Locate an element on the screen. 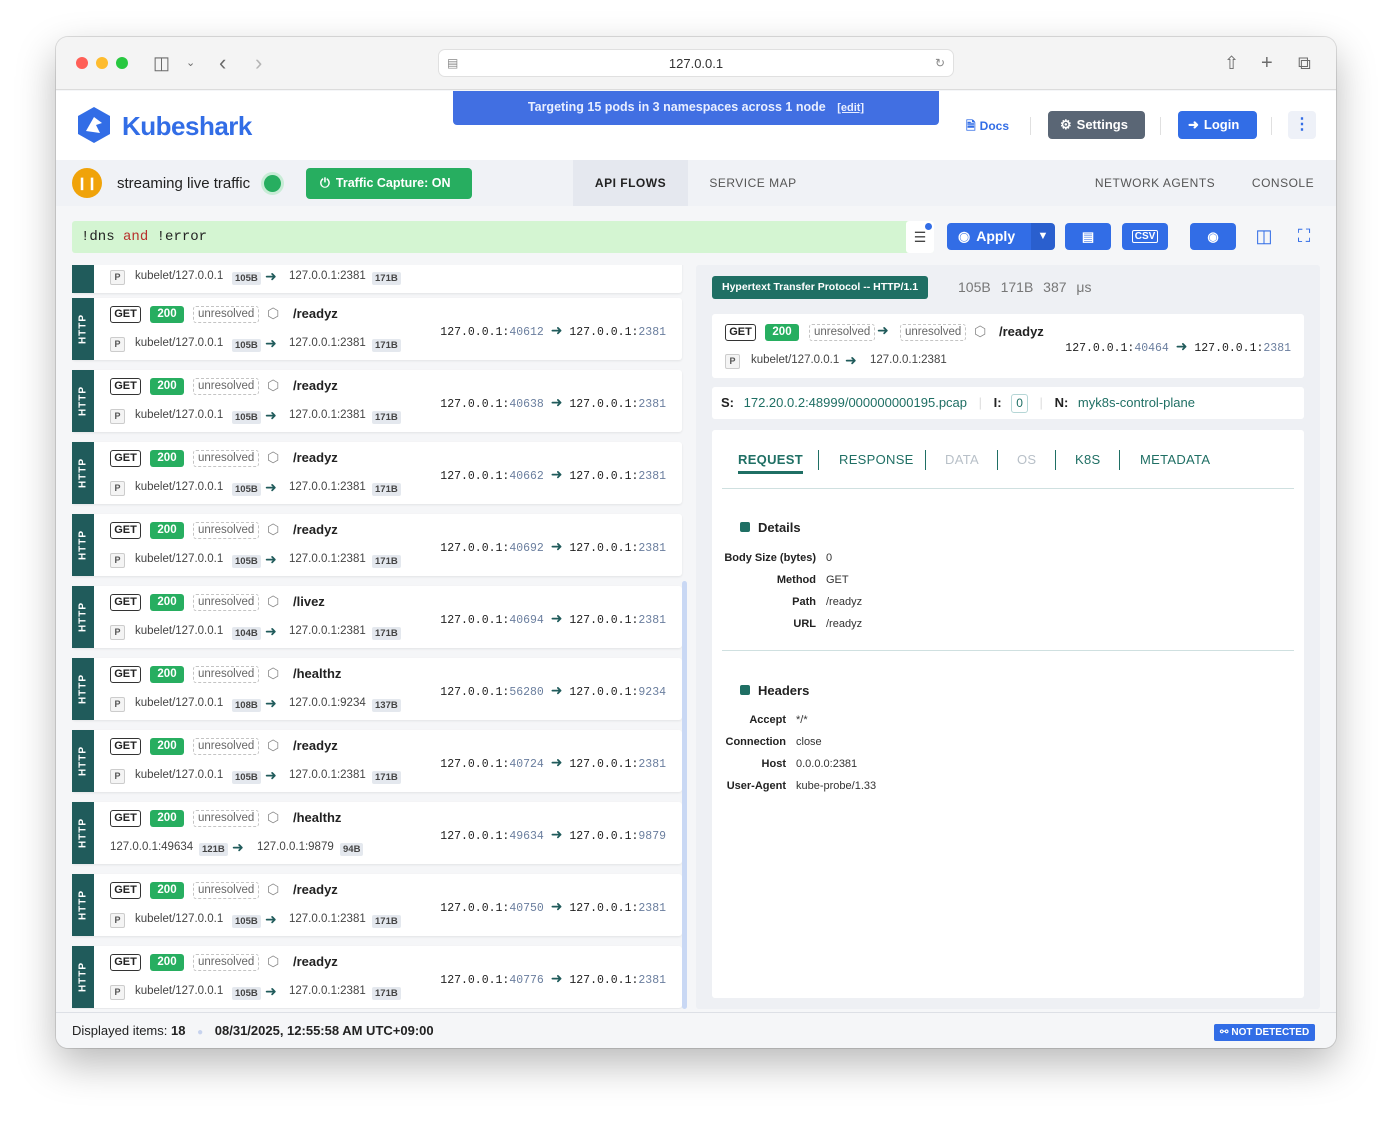 The height and width of the screenshot is (1122, 1392). forward-icon: › is located at coordinates (258, 63).